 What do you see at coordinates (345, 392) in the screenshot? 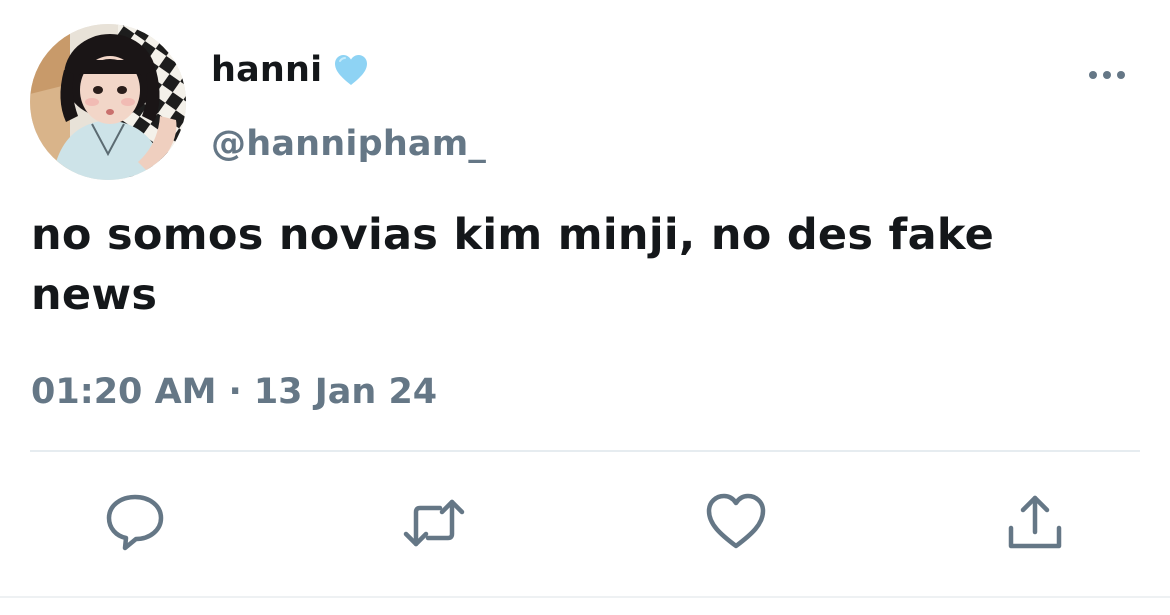
I see `tweet-date: 13 Jan 24` at bounding box center [345, 392].